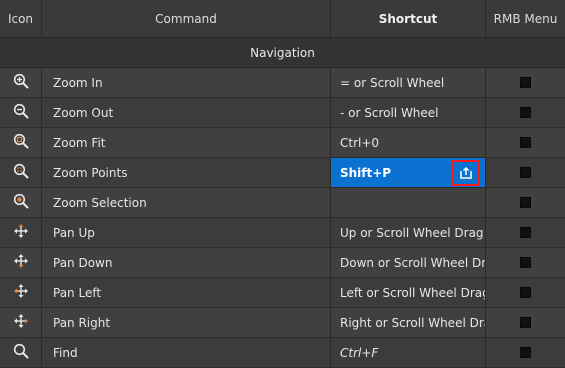  I want to click on table-row: Pan Up Up or Scroll Wheel Drag, so click(282, 233).